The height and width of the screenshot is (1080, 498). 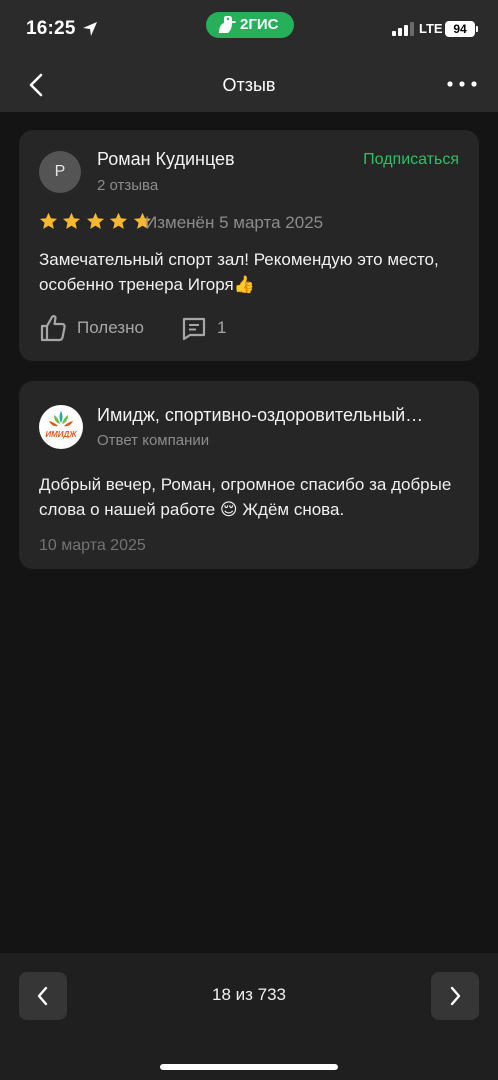 I want to click on comment-icon, so click(x=194, y=328).